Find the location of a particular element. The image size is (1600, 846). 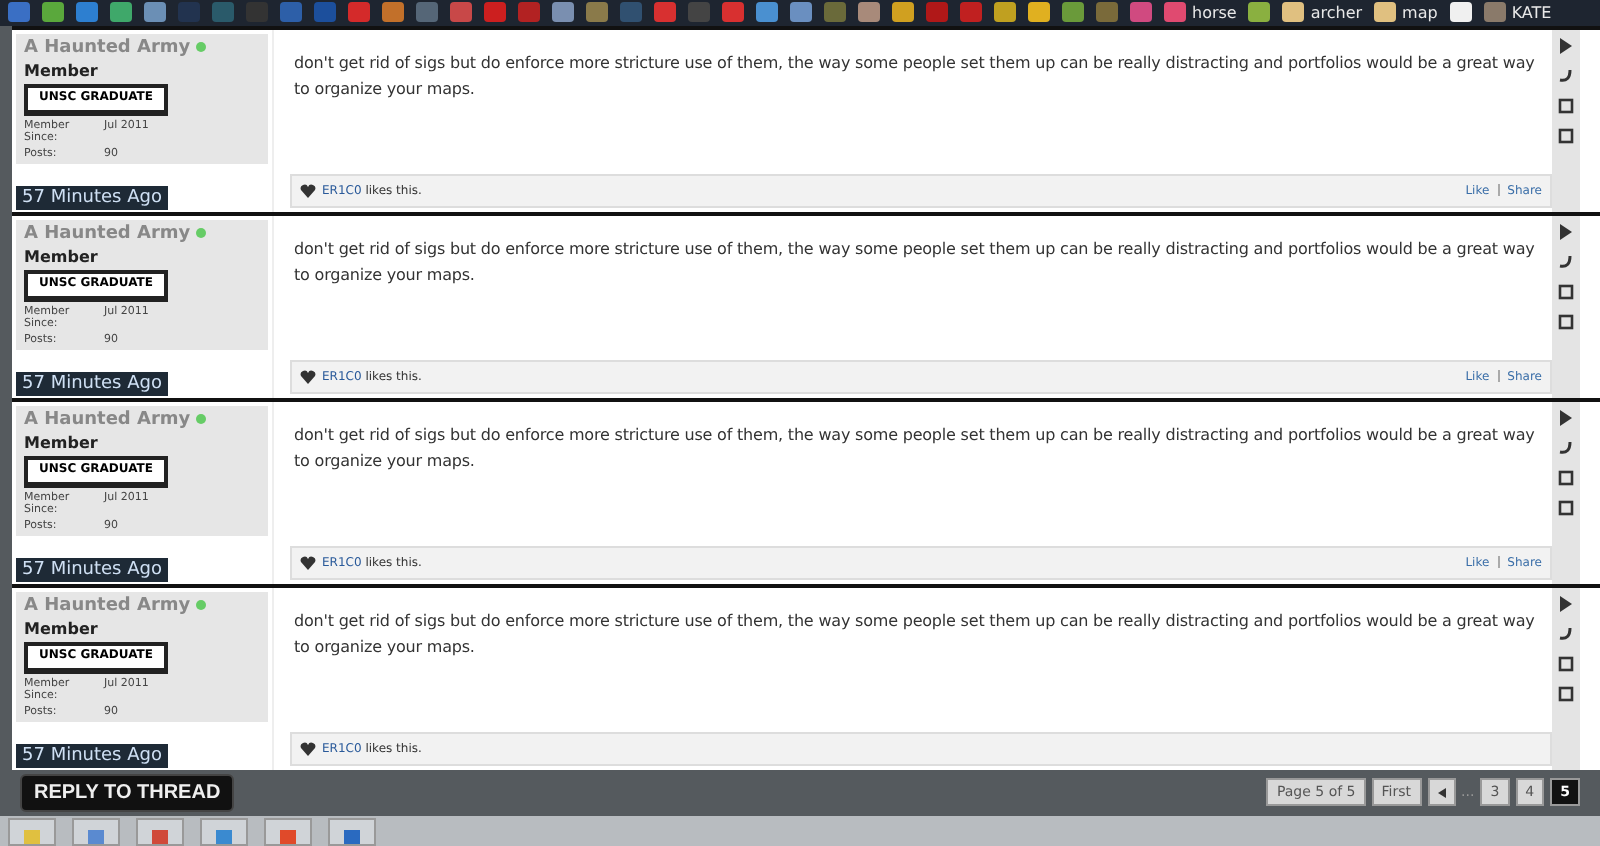

previous-page-button is located at coordinates (1441, 792).